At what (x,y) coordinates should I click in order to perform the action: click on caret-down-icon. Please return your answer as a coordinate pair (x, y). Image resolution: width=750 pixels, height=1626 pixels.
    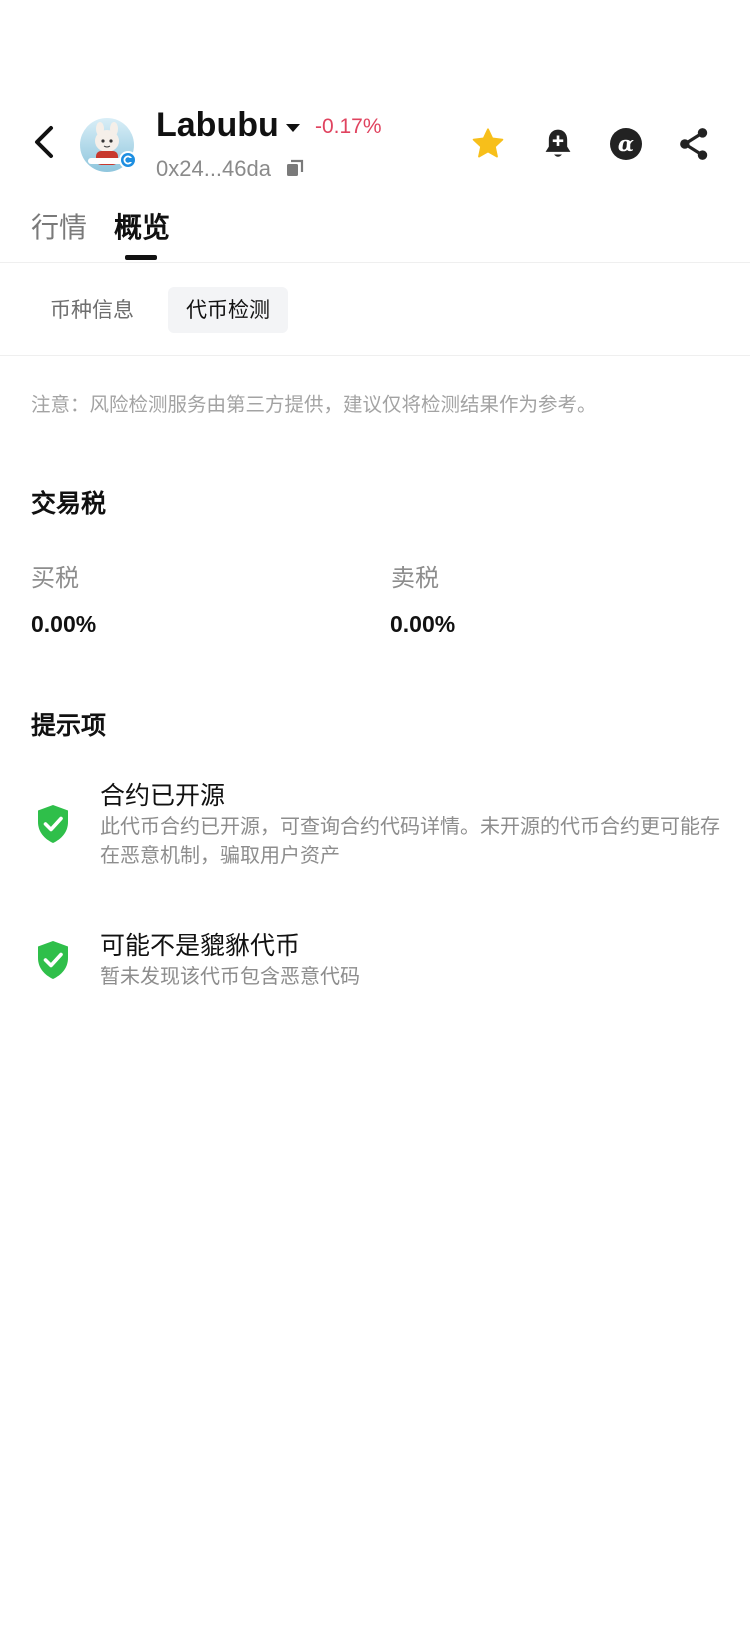
    Looking at the image, I should click on (293, 128).